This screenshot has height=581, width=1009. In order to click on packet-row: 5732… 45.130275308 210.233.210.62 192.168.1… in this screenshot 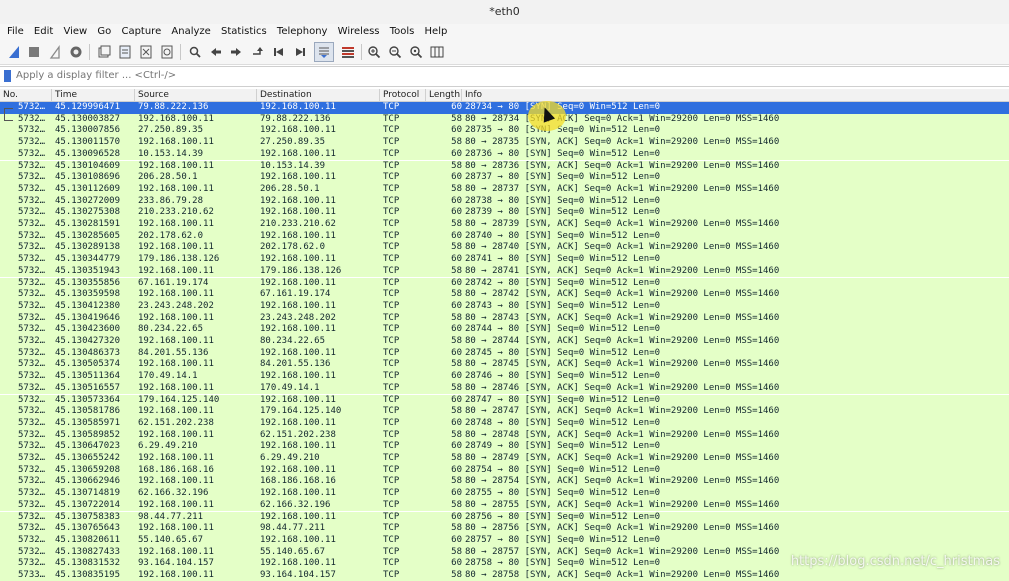, I will do `click(504, 213)`.